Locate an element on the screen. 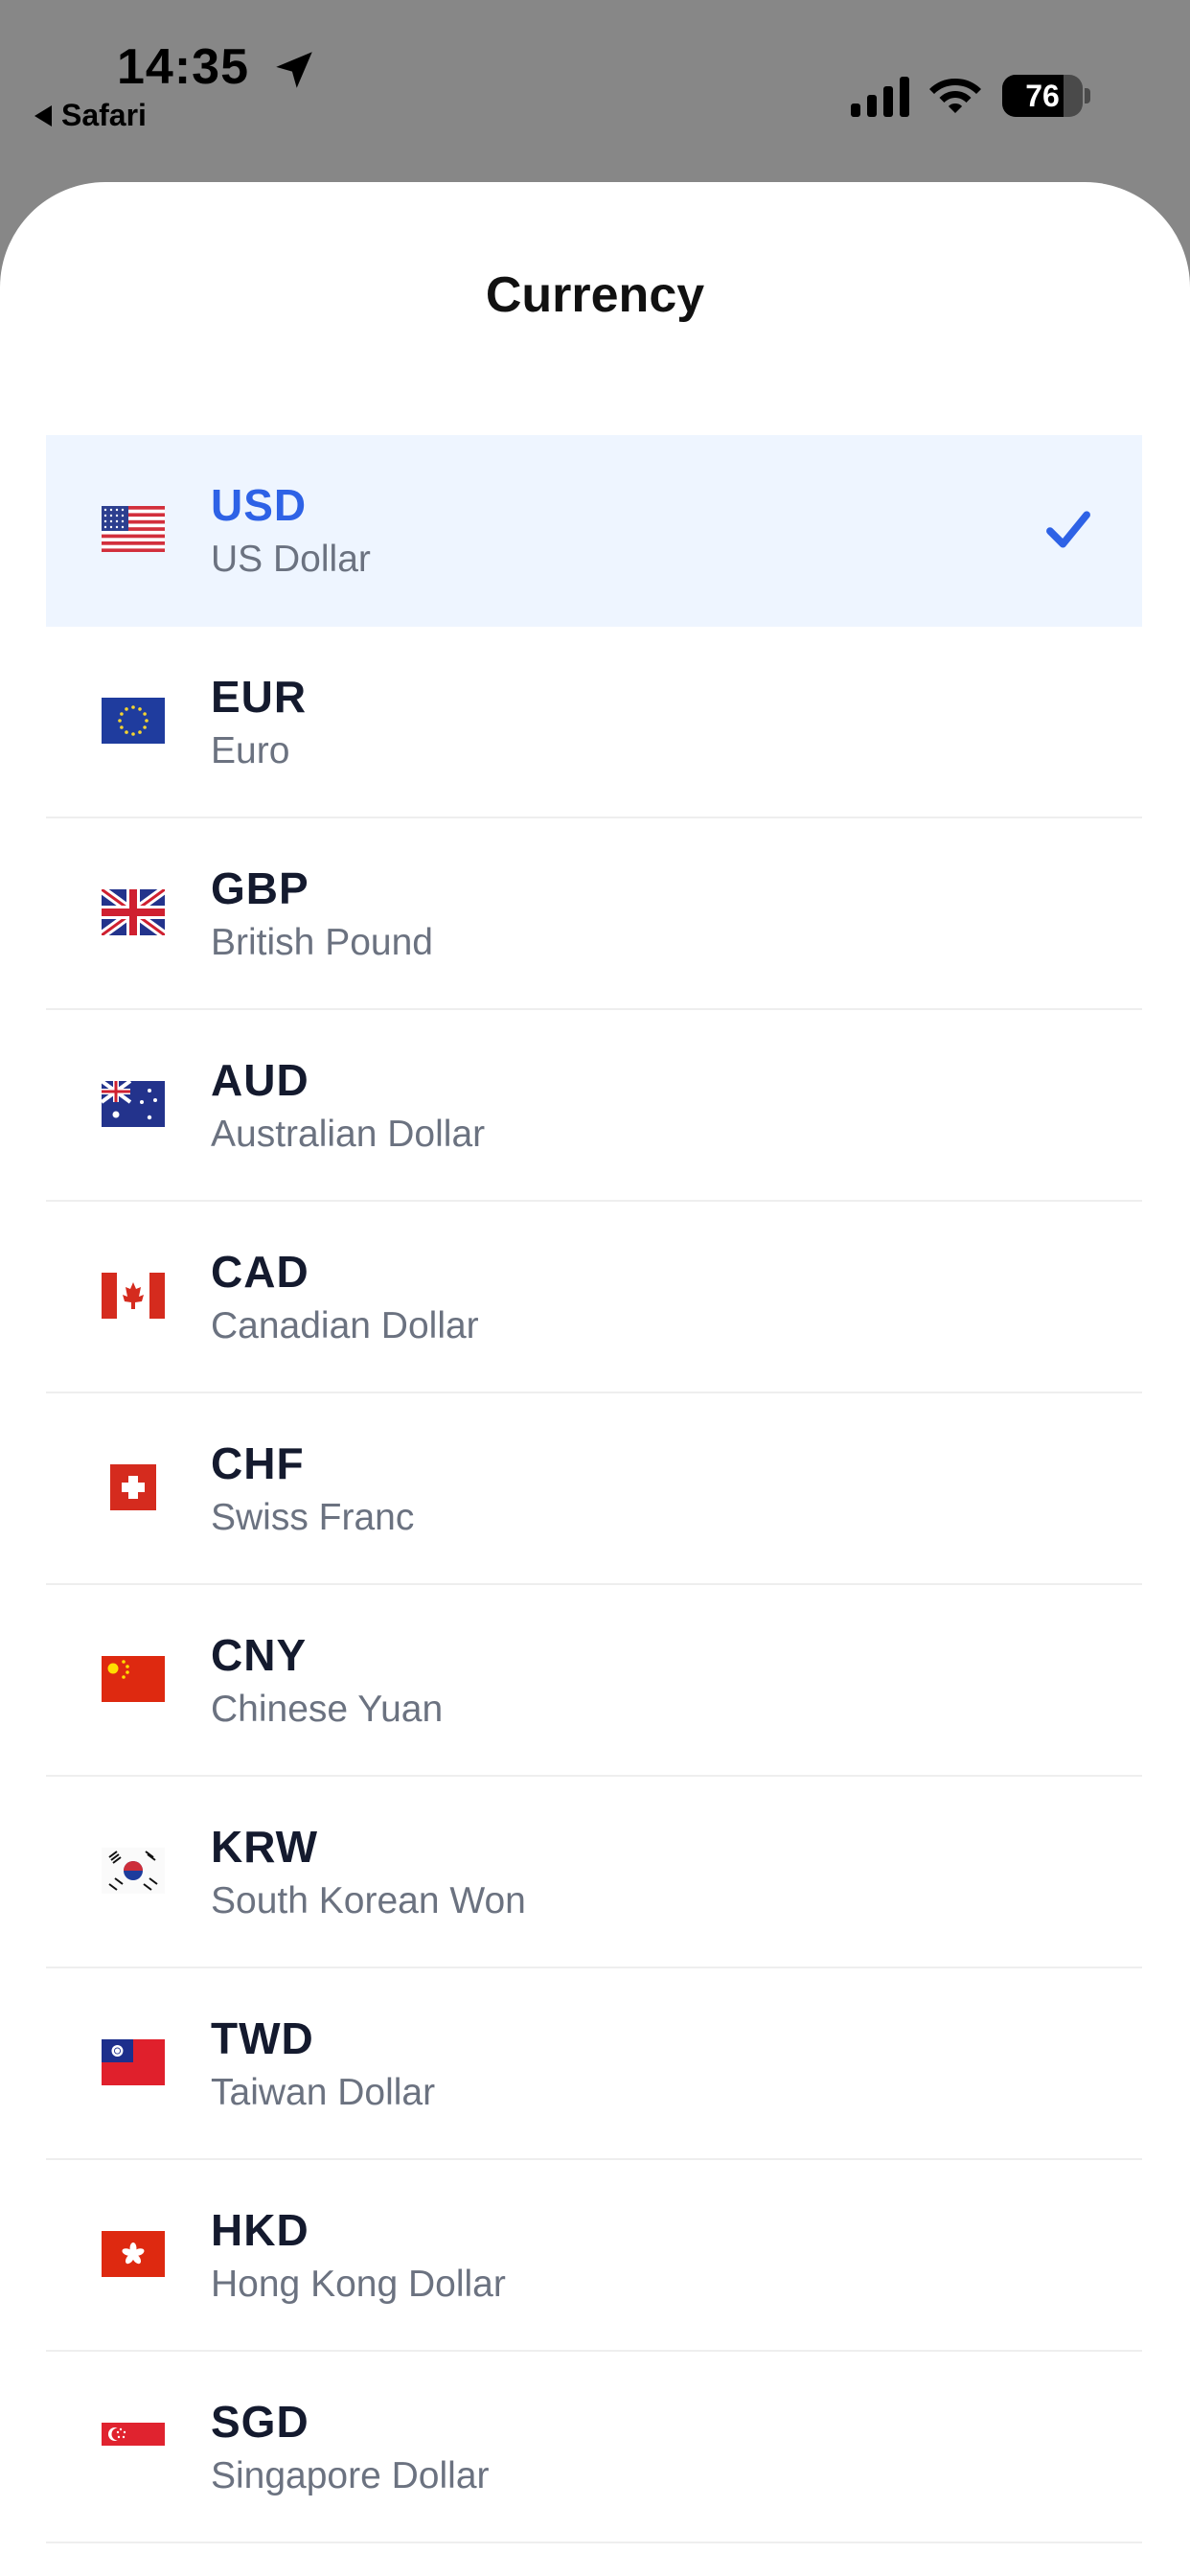 Image resolution: width=1190 pixels, height=2576 pixels. tw-flag-icon is located at coordinates (133, 2062).